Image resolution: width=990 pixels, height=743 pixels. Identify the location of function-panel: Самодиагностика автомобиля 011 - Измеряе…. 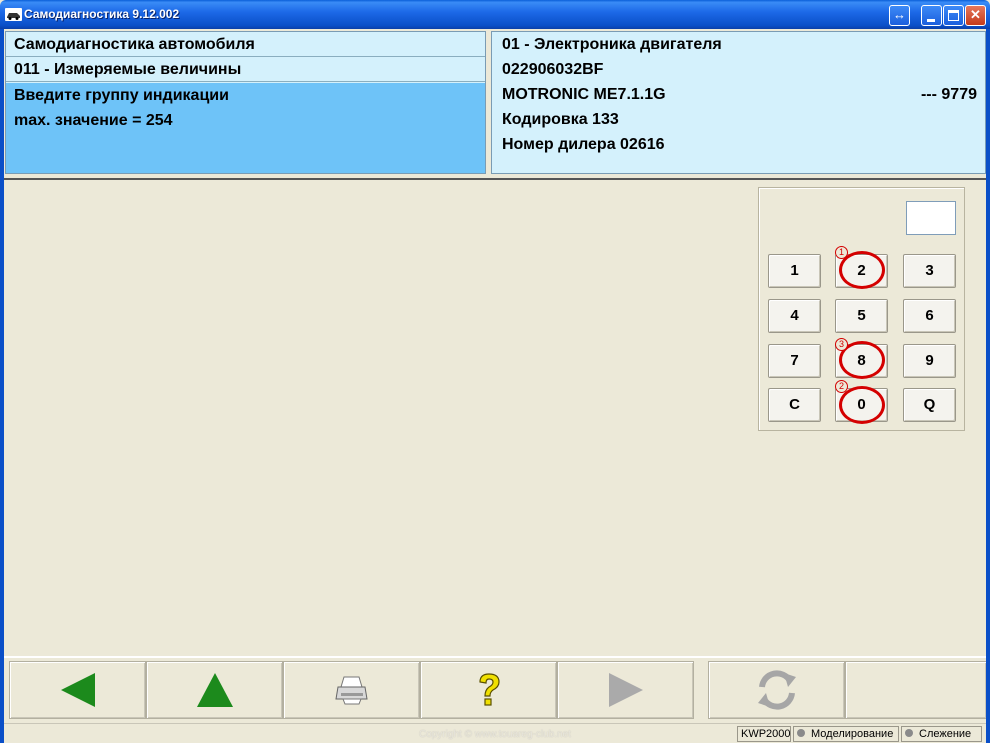
(245, 102).